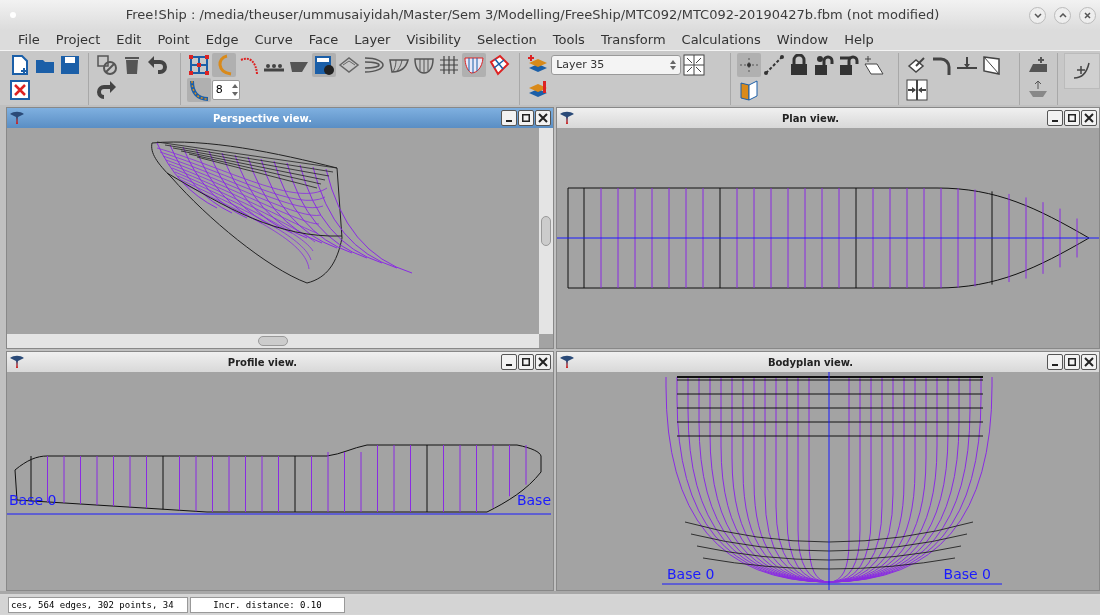 This screenshot has height=615, width=1100. What do you see at coordinates (433, 40) in the screenshot?
I see `menu-item: Visibility` at bounding box center [433, 40].